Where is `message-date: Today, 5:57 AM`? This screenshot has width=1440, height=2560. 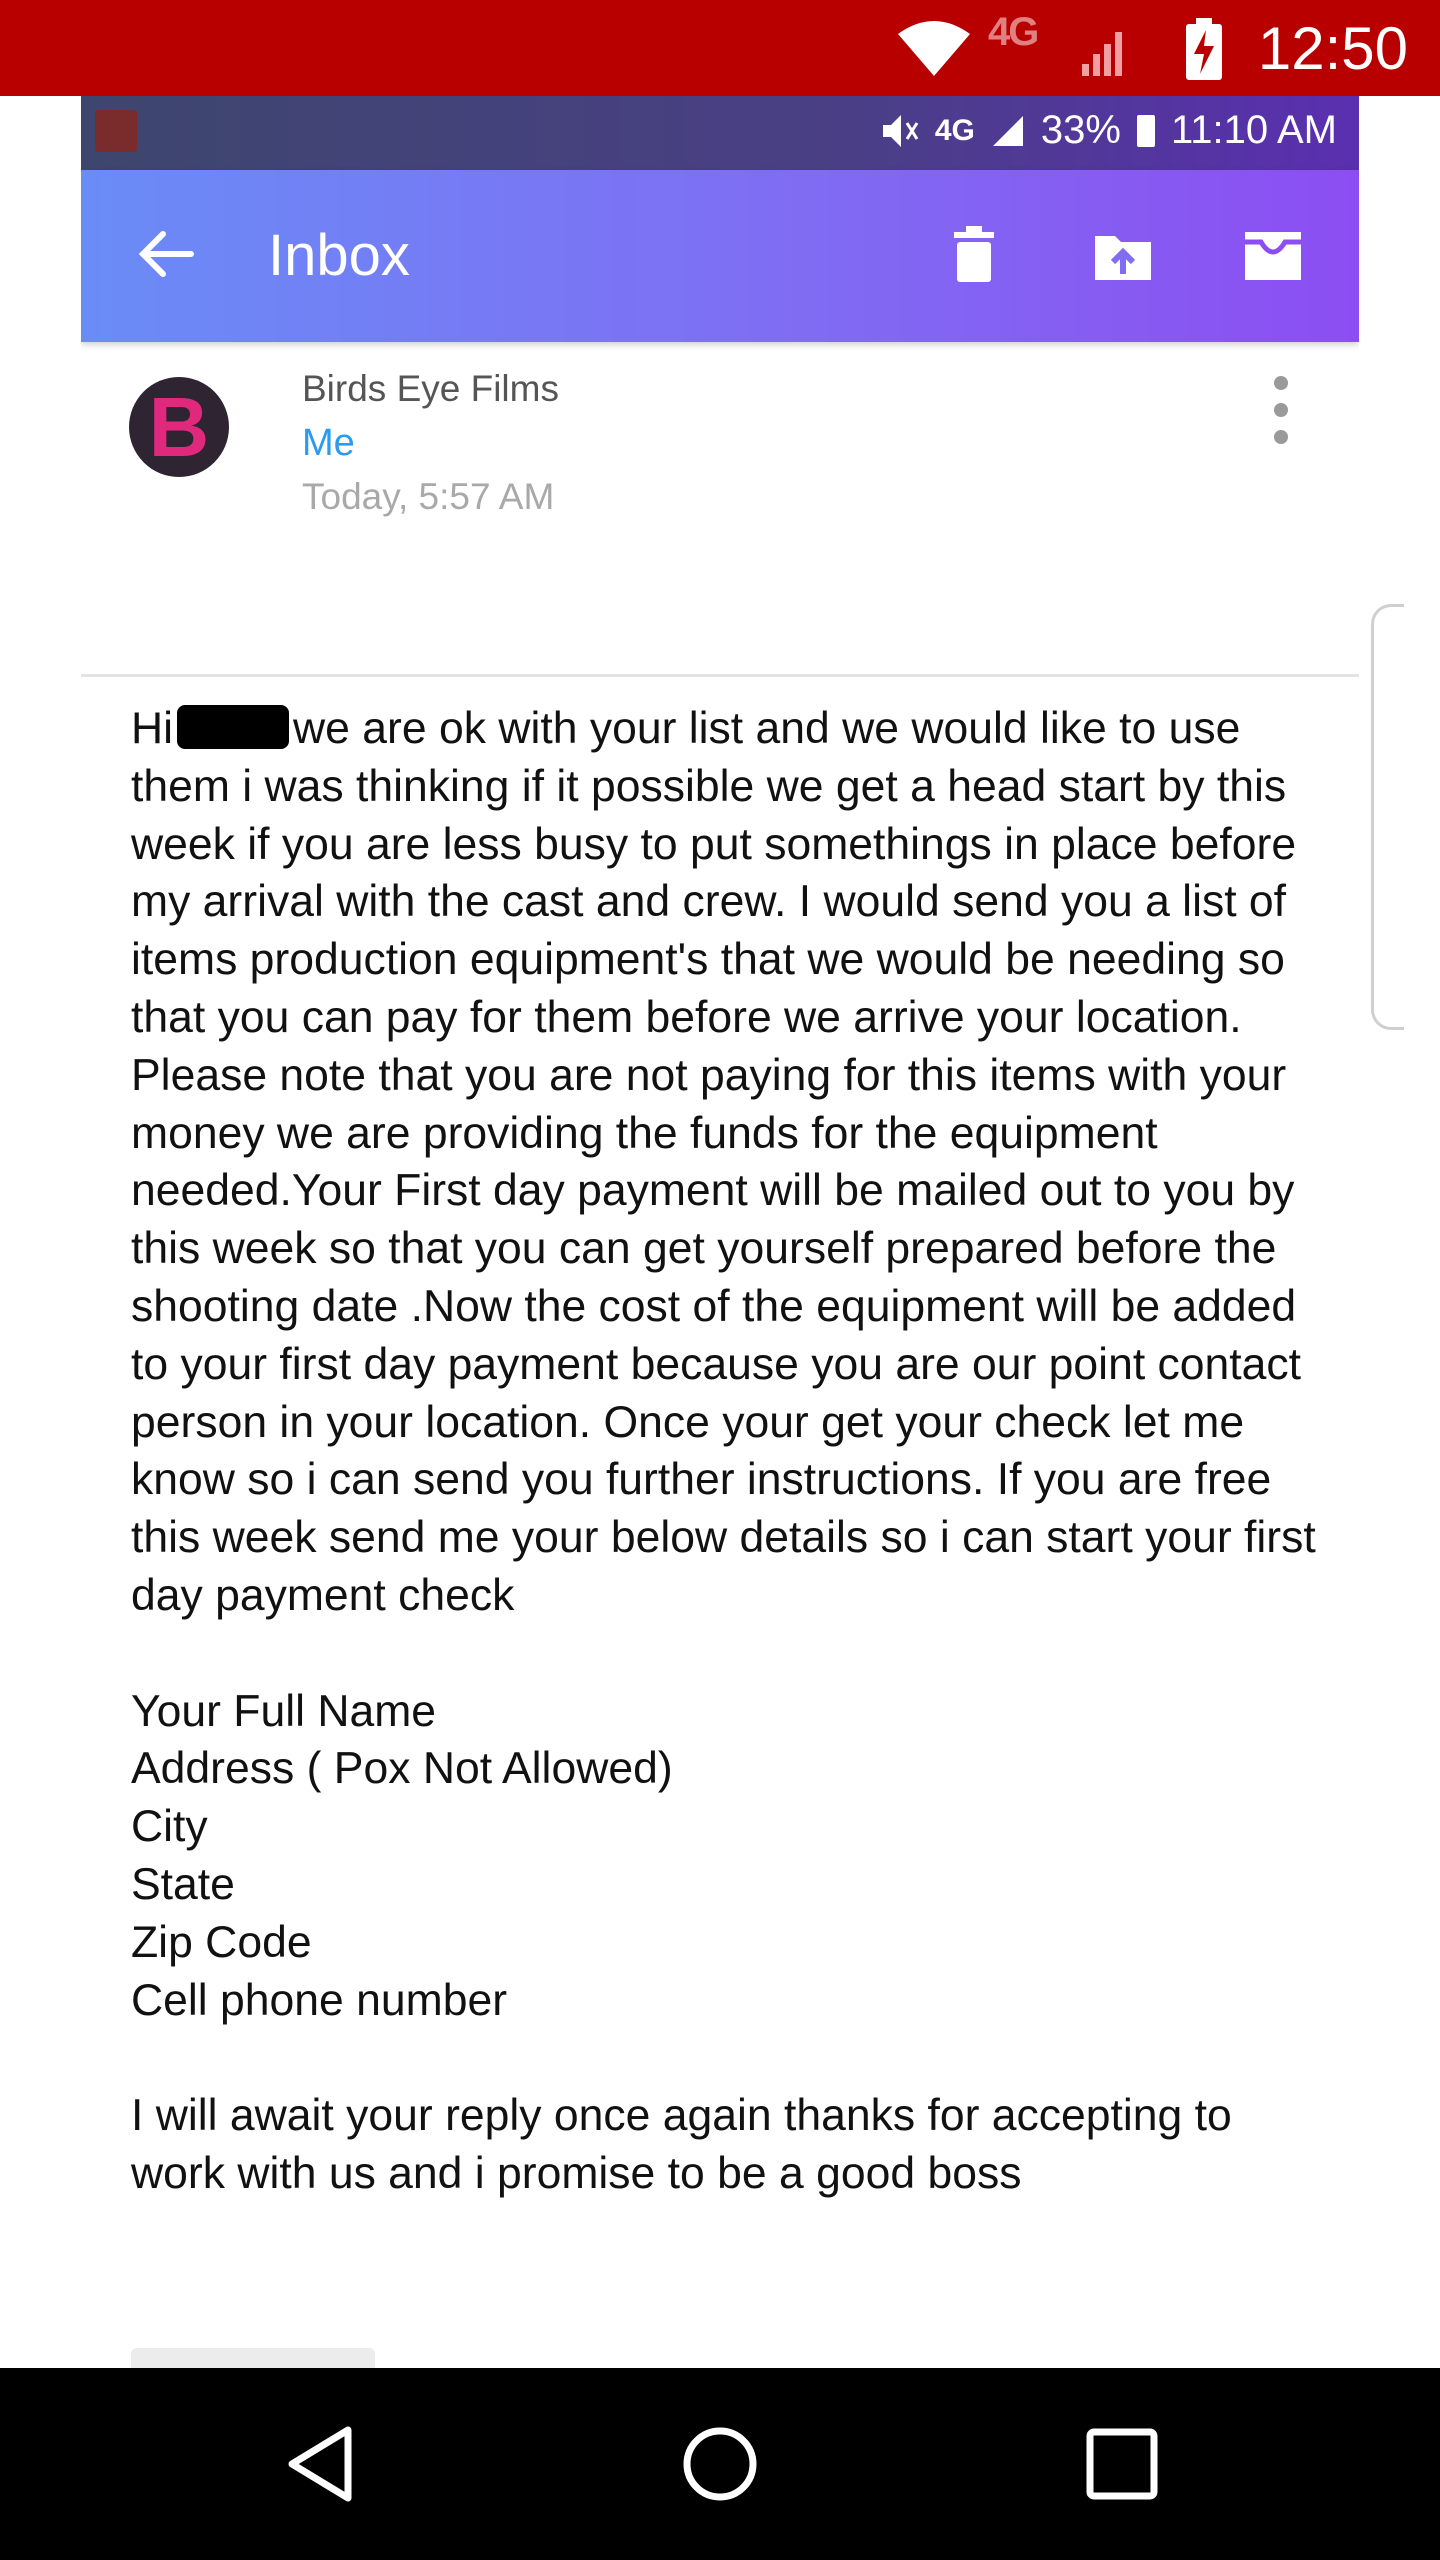
message-date: Today, 5:57 AM is located at coordinates (428, 496).